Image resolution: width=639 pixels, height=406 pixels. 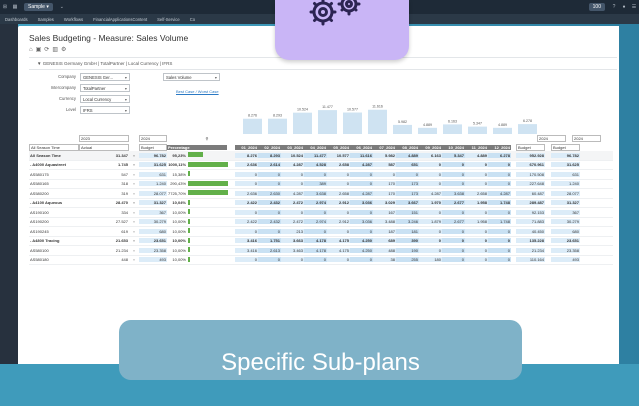 I want to click on month-value: 1.958, so click(x=476, y=203).